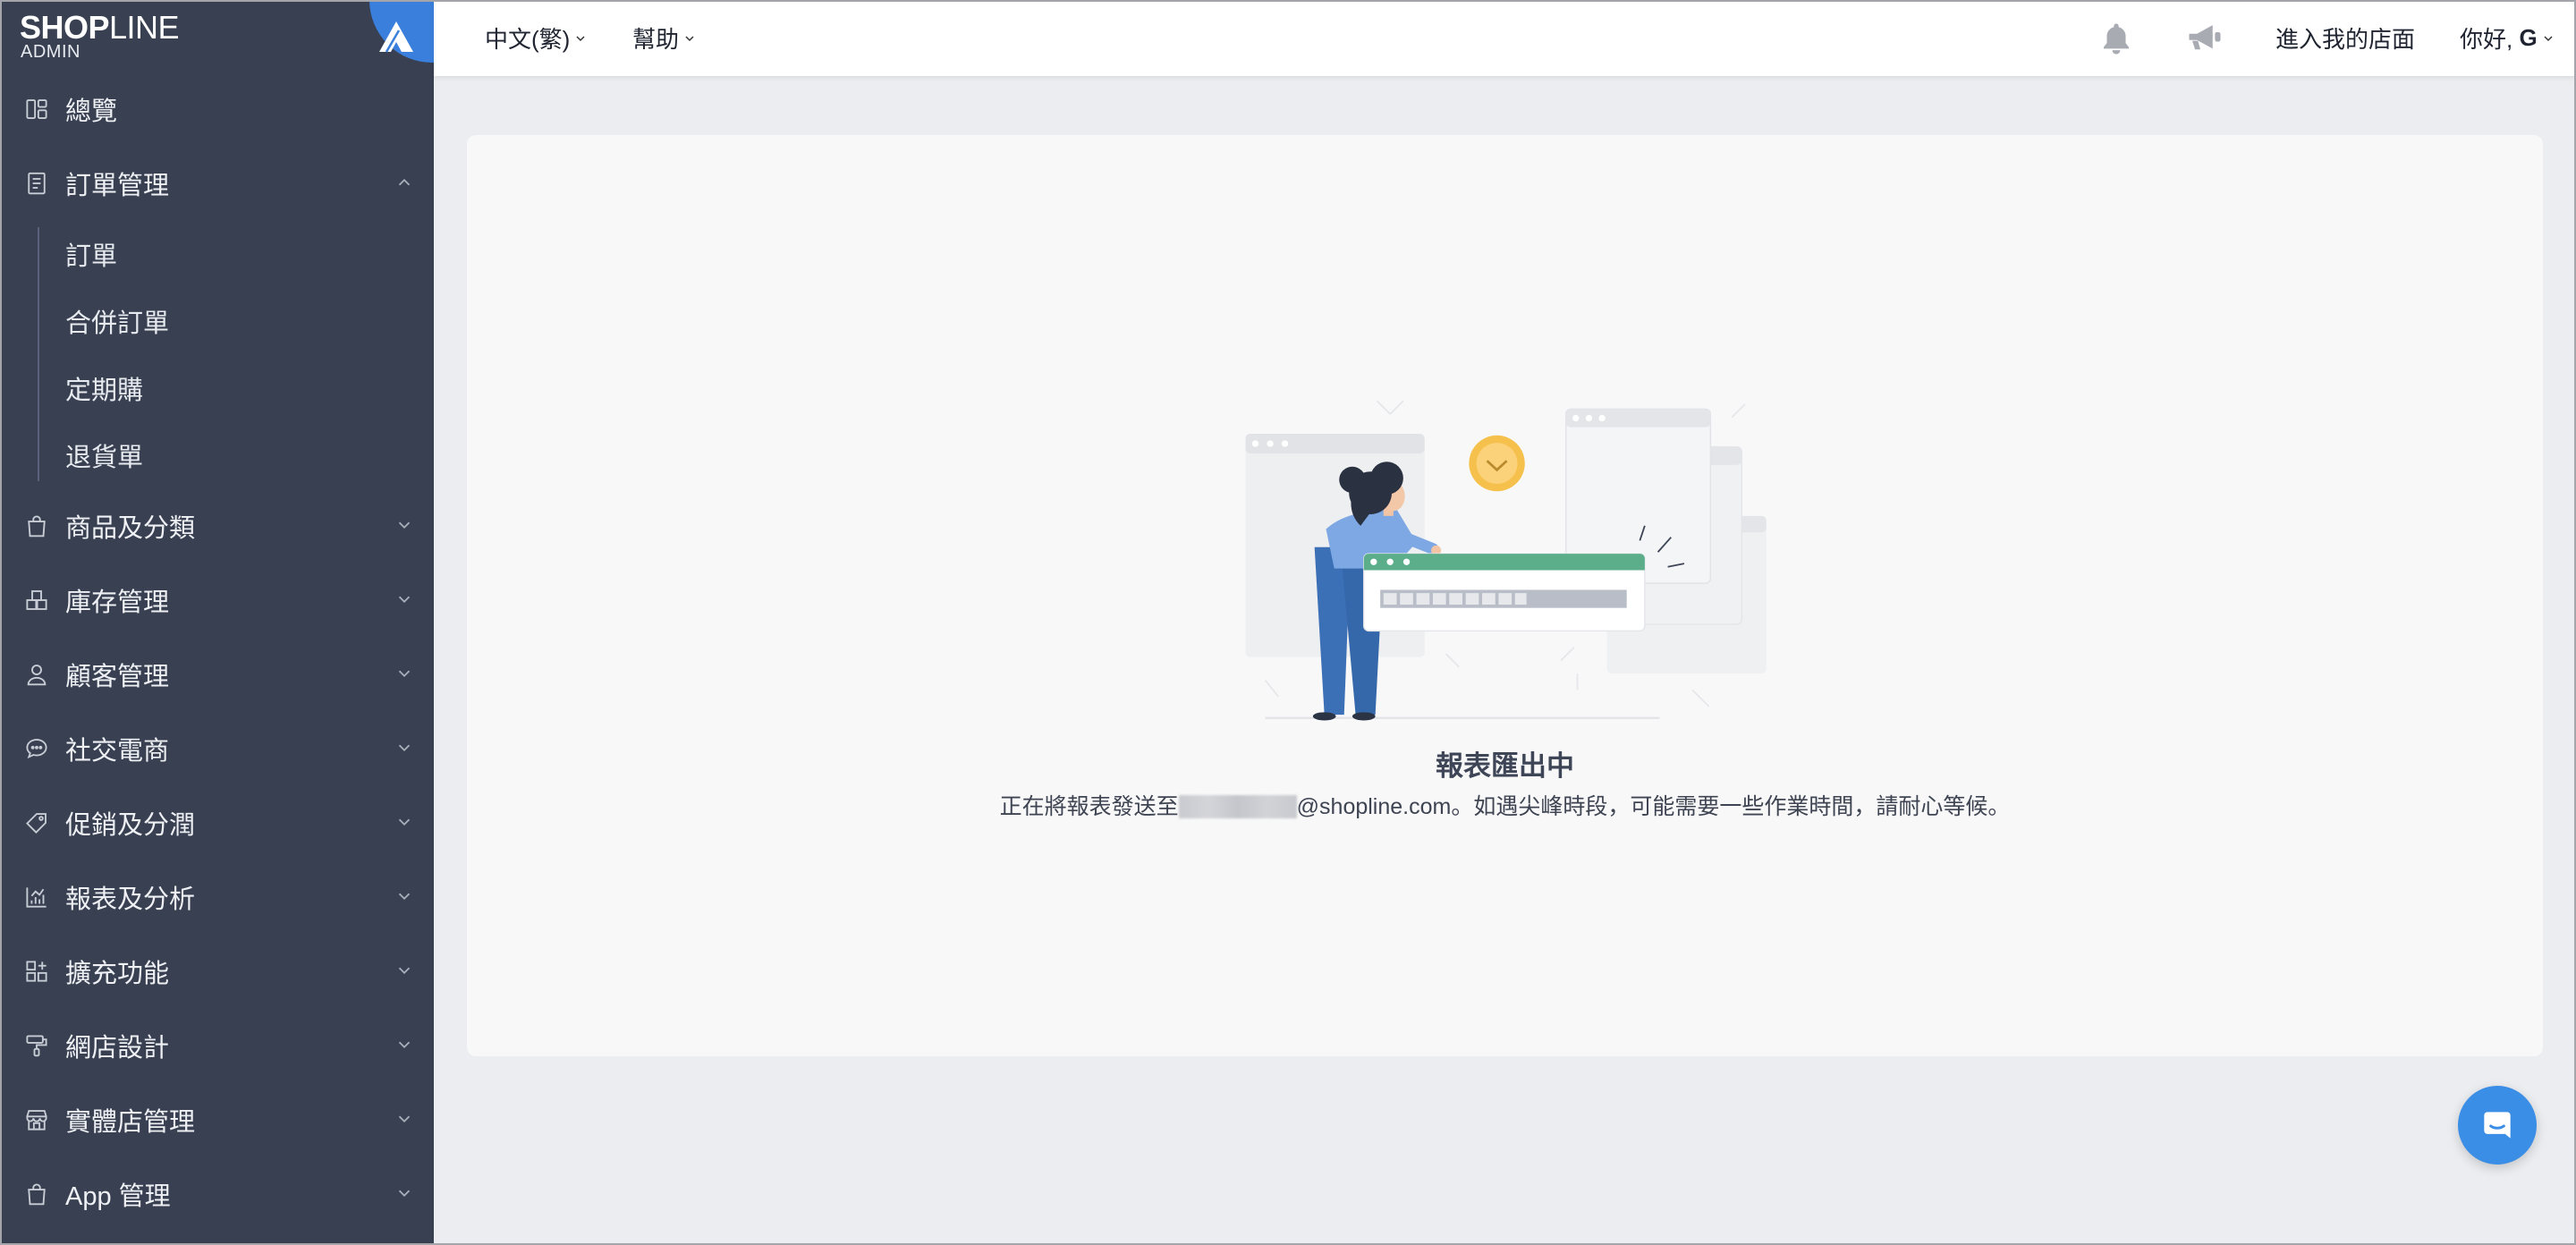  What do you see at coordinates (217, 748) in the screenshot?
I see `sidebar-item-social-commerce: 社交電商` at bounding box center [217, 748].